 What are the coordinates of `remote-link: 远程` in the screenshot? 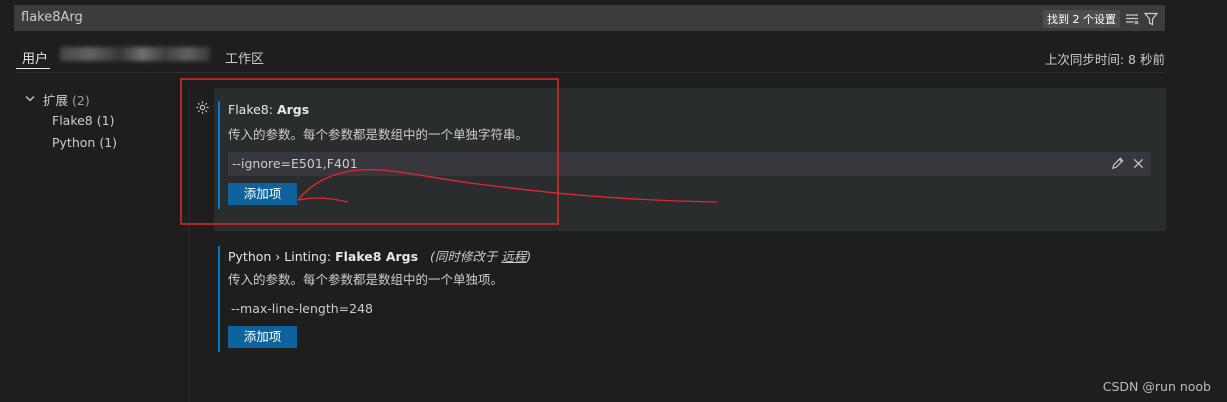 It's located at (513, 256).